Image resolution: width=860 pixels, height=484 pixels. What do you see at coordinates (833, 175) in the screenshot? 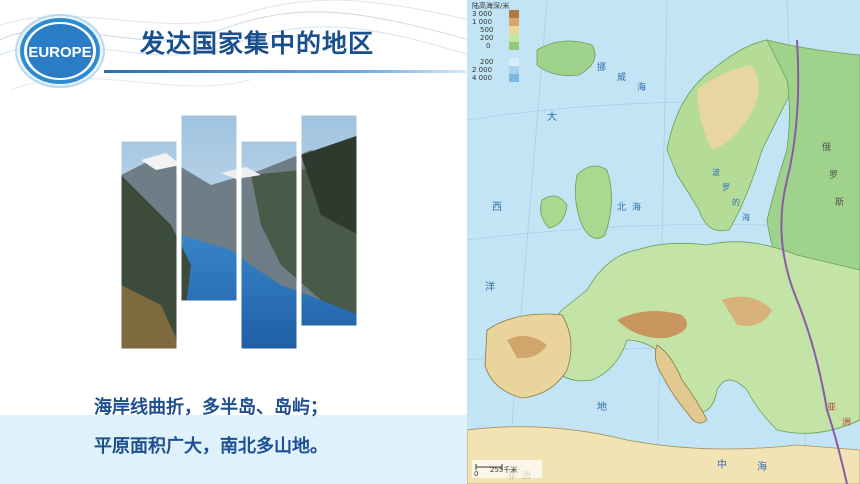
I see `map-label-luo2: 罗` at bounding box center [833, 175].